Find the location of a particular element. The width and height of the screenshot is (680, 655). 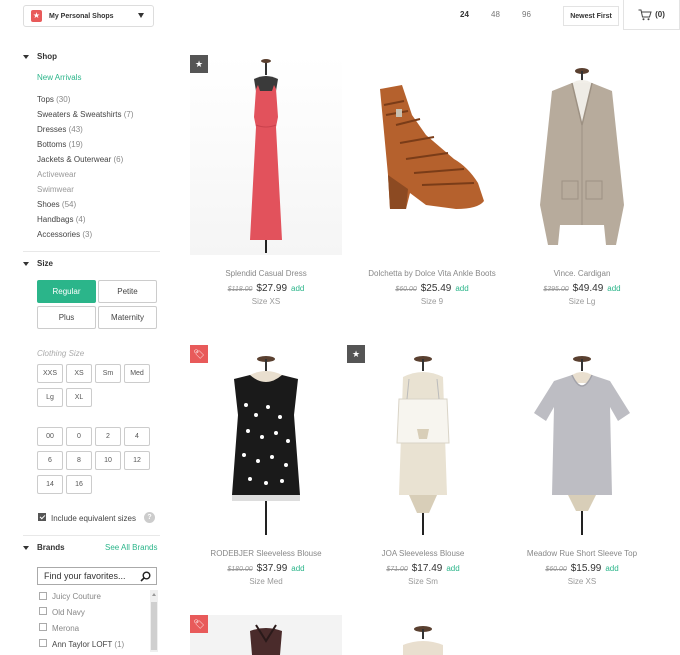

product-size: Size Med is located at coordinates (266, 581).